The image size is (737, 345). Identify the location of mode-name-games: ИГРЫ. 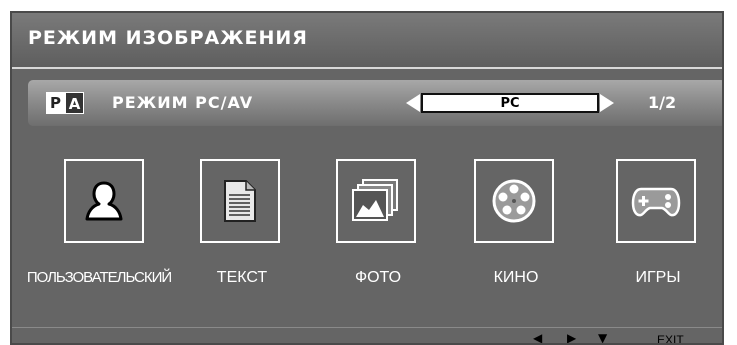
(658, 277).